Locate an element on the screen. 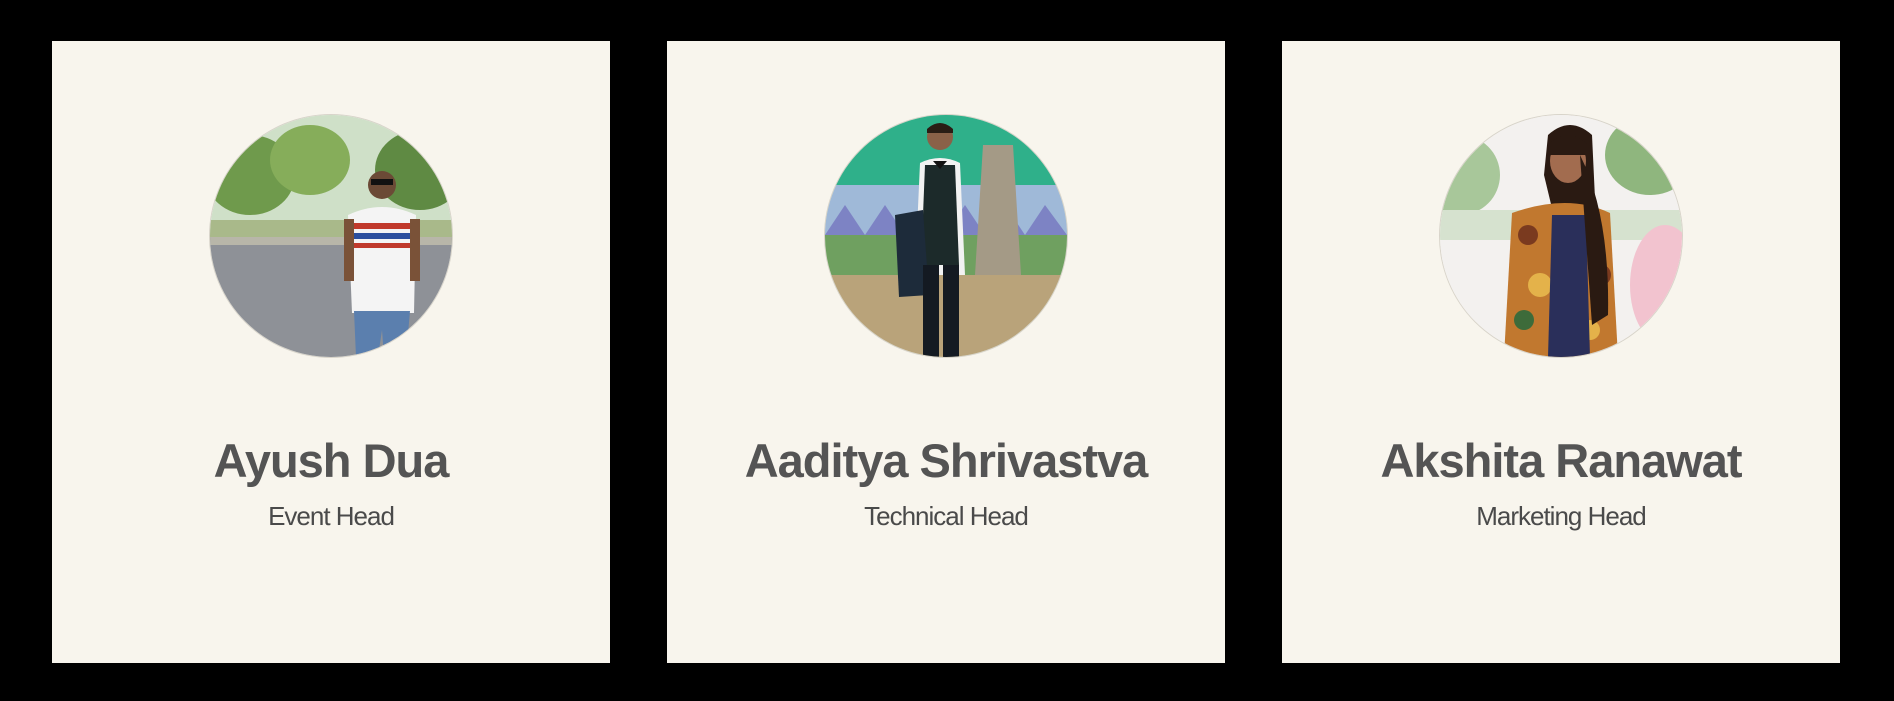  member-role: Event Head is located at coordinates (331, 516).